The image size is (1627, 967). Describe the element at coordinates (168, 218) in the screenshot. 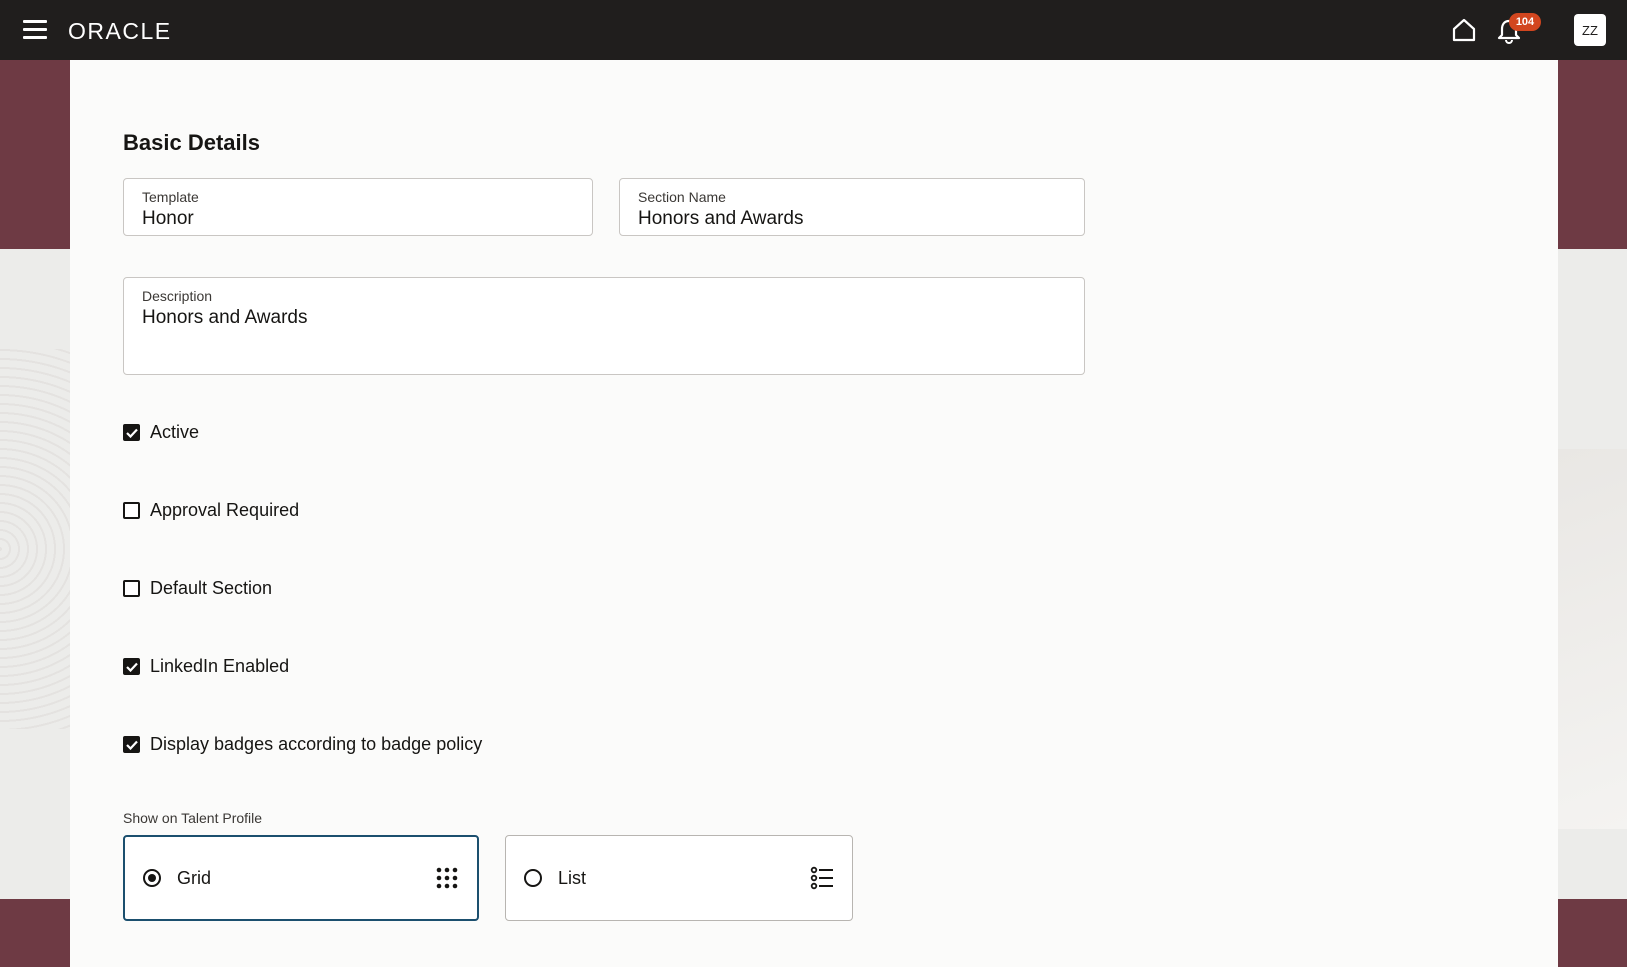

I see `template-value: Honor` at that location.